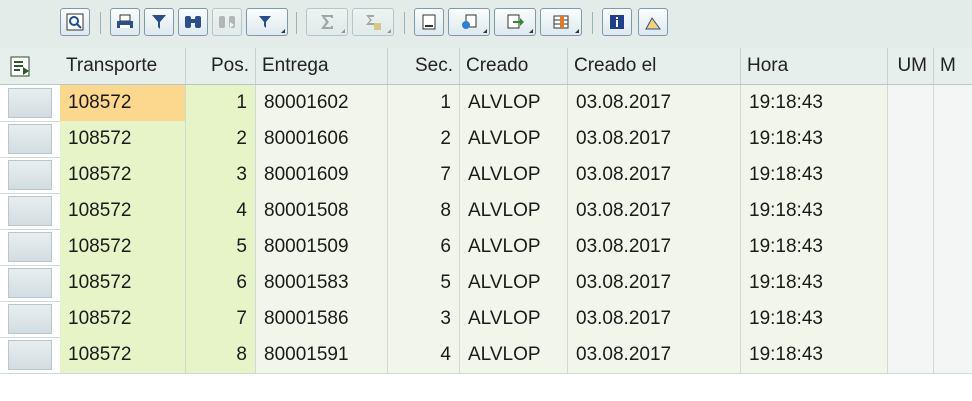 This screenshot has width=972, height=401. What do you see at coordinates (424, 139) in the screenshot?
I see `cell-sec: 2` at bounding box center [424, 139].